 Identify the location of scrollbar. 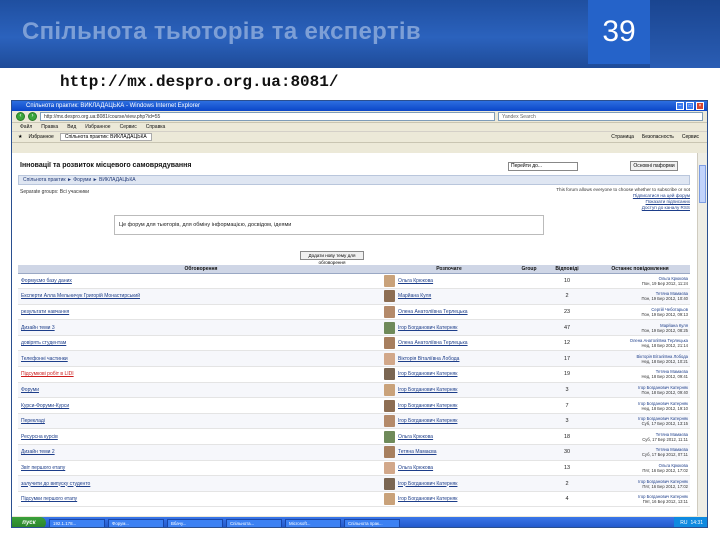
(702, 334).